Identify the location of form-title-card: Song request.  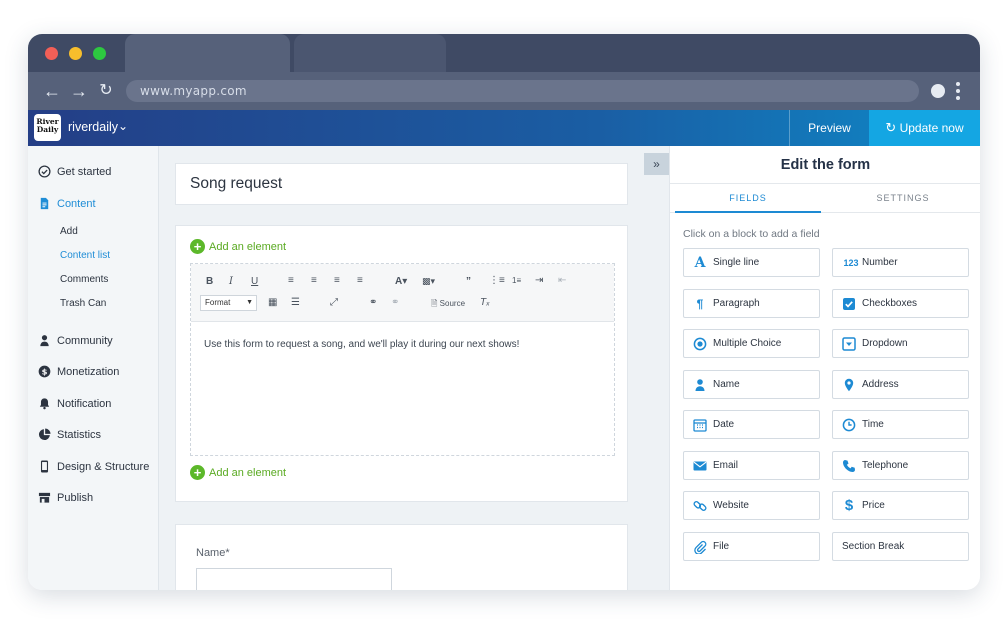
(401, 184).